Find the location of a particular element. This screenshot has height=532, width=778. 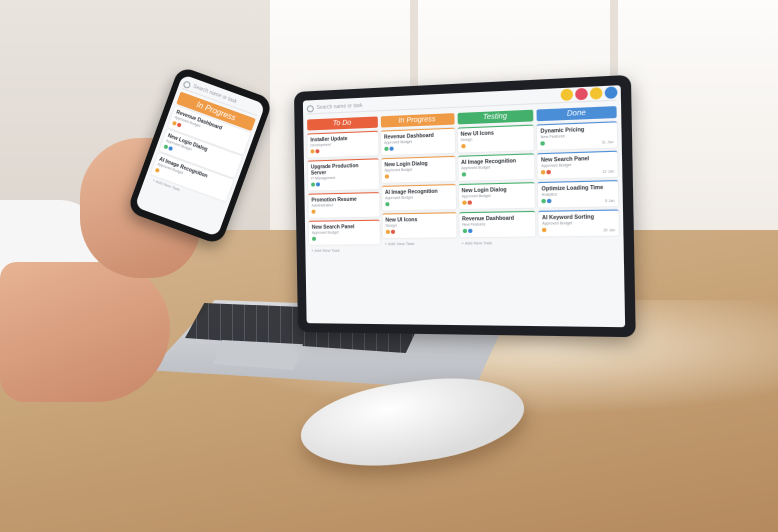

calendar-icon is located at coordinates (581, 94).